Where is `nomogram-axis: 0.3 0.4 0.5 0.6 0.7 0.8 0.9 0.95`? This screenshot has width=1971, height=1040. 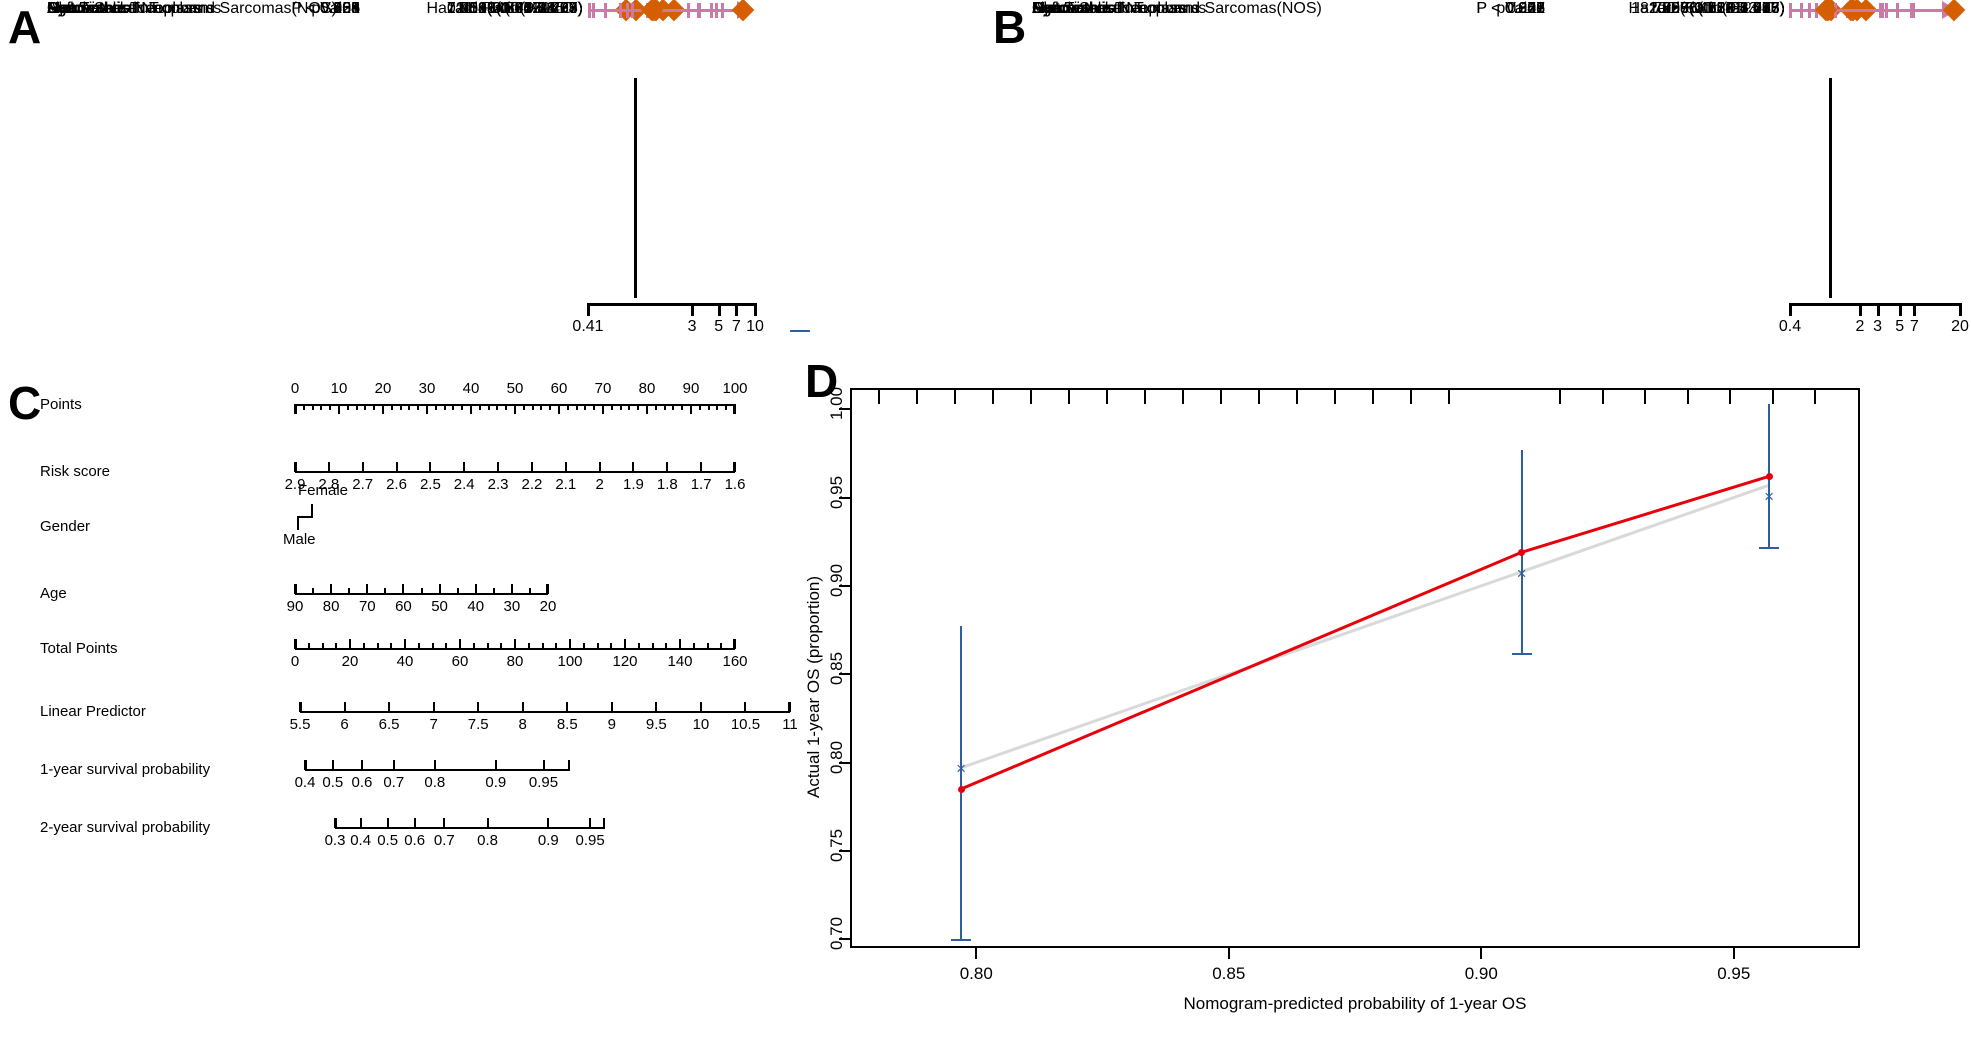 nomogram-axis: 0.3 0.4 0.5 0.6 0.7 0.8 0.9 0.95 is located at coordinates (465, 833).